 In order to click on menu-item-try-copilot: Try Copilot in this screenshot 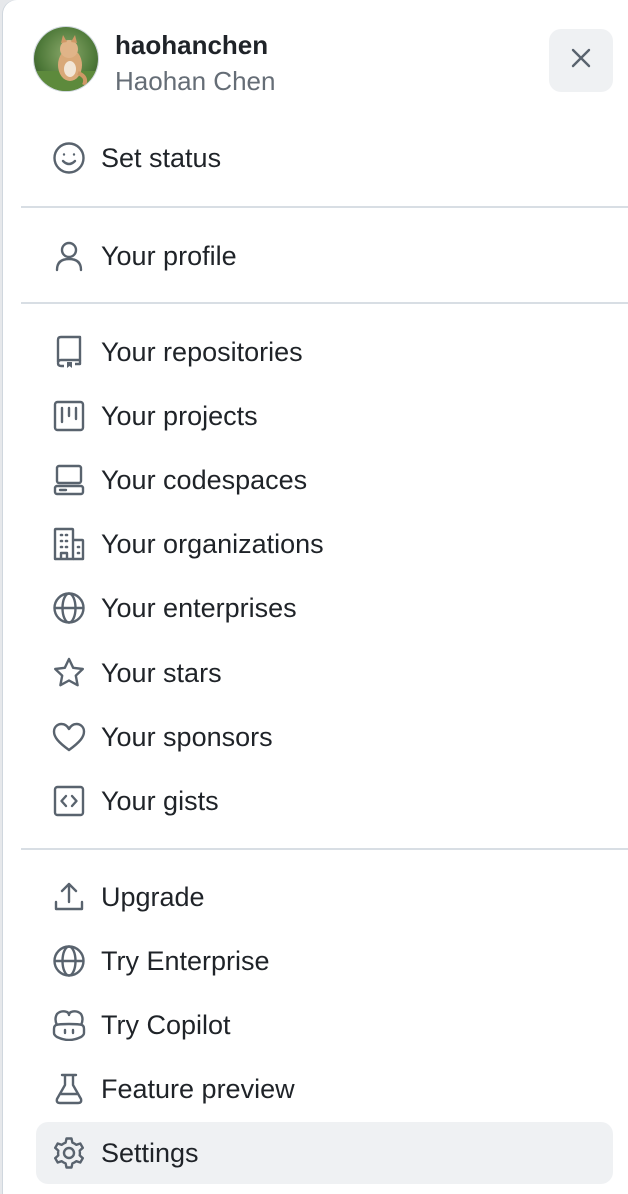, I will do `click(324, 1025)`.